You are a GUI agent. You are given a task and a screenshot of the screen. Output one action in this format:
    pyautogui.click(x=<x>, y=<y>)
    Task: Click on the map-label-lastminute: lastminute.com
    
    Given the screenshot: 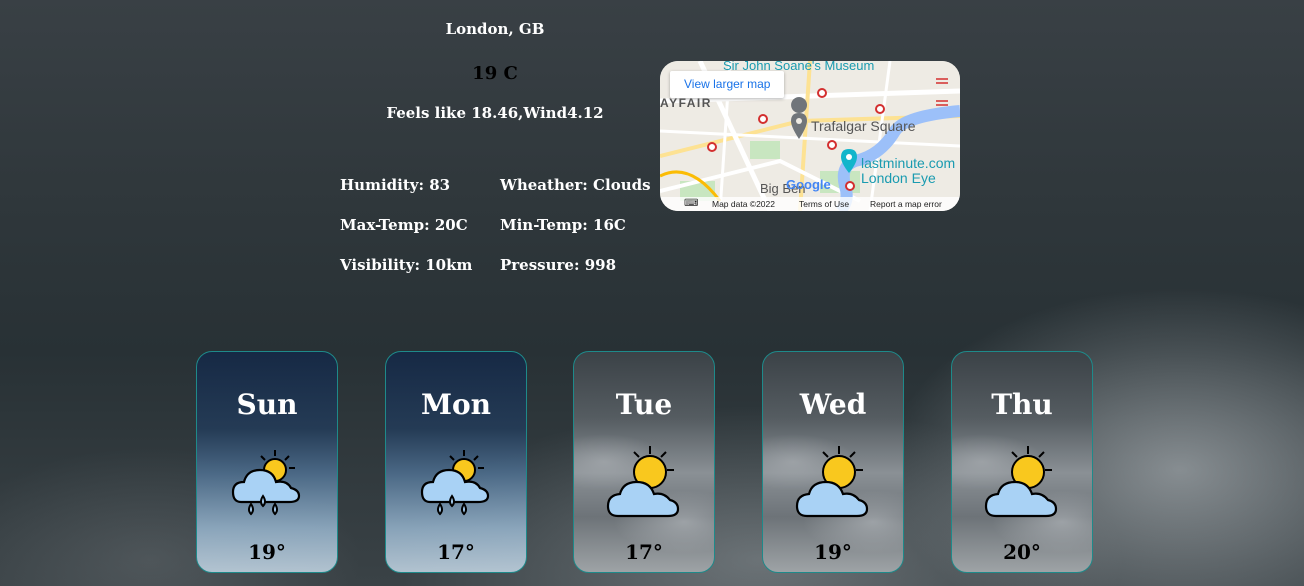 What is the action you would take?
    pyautogui.click(x=908, y=163)
    